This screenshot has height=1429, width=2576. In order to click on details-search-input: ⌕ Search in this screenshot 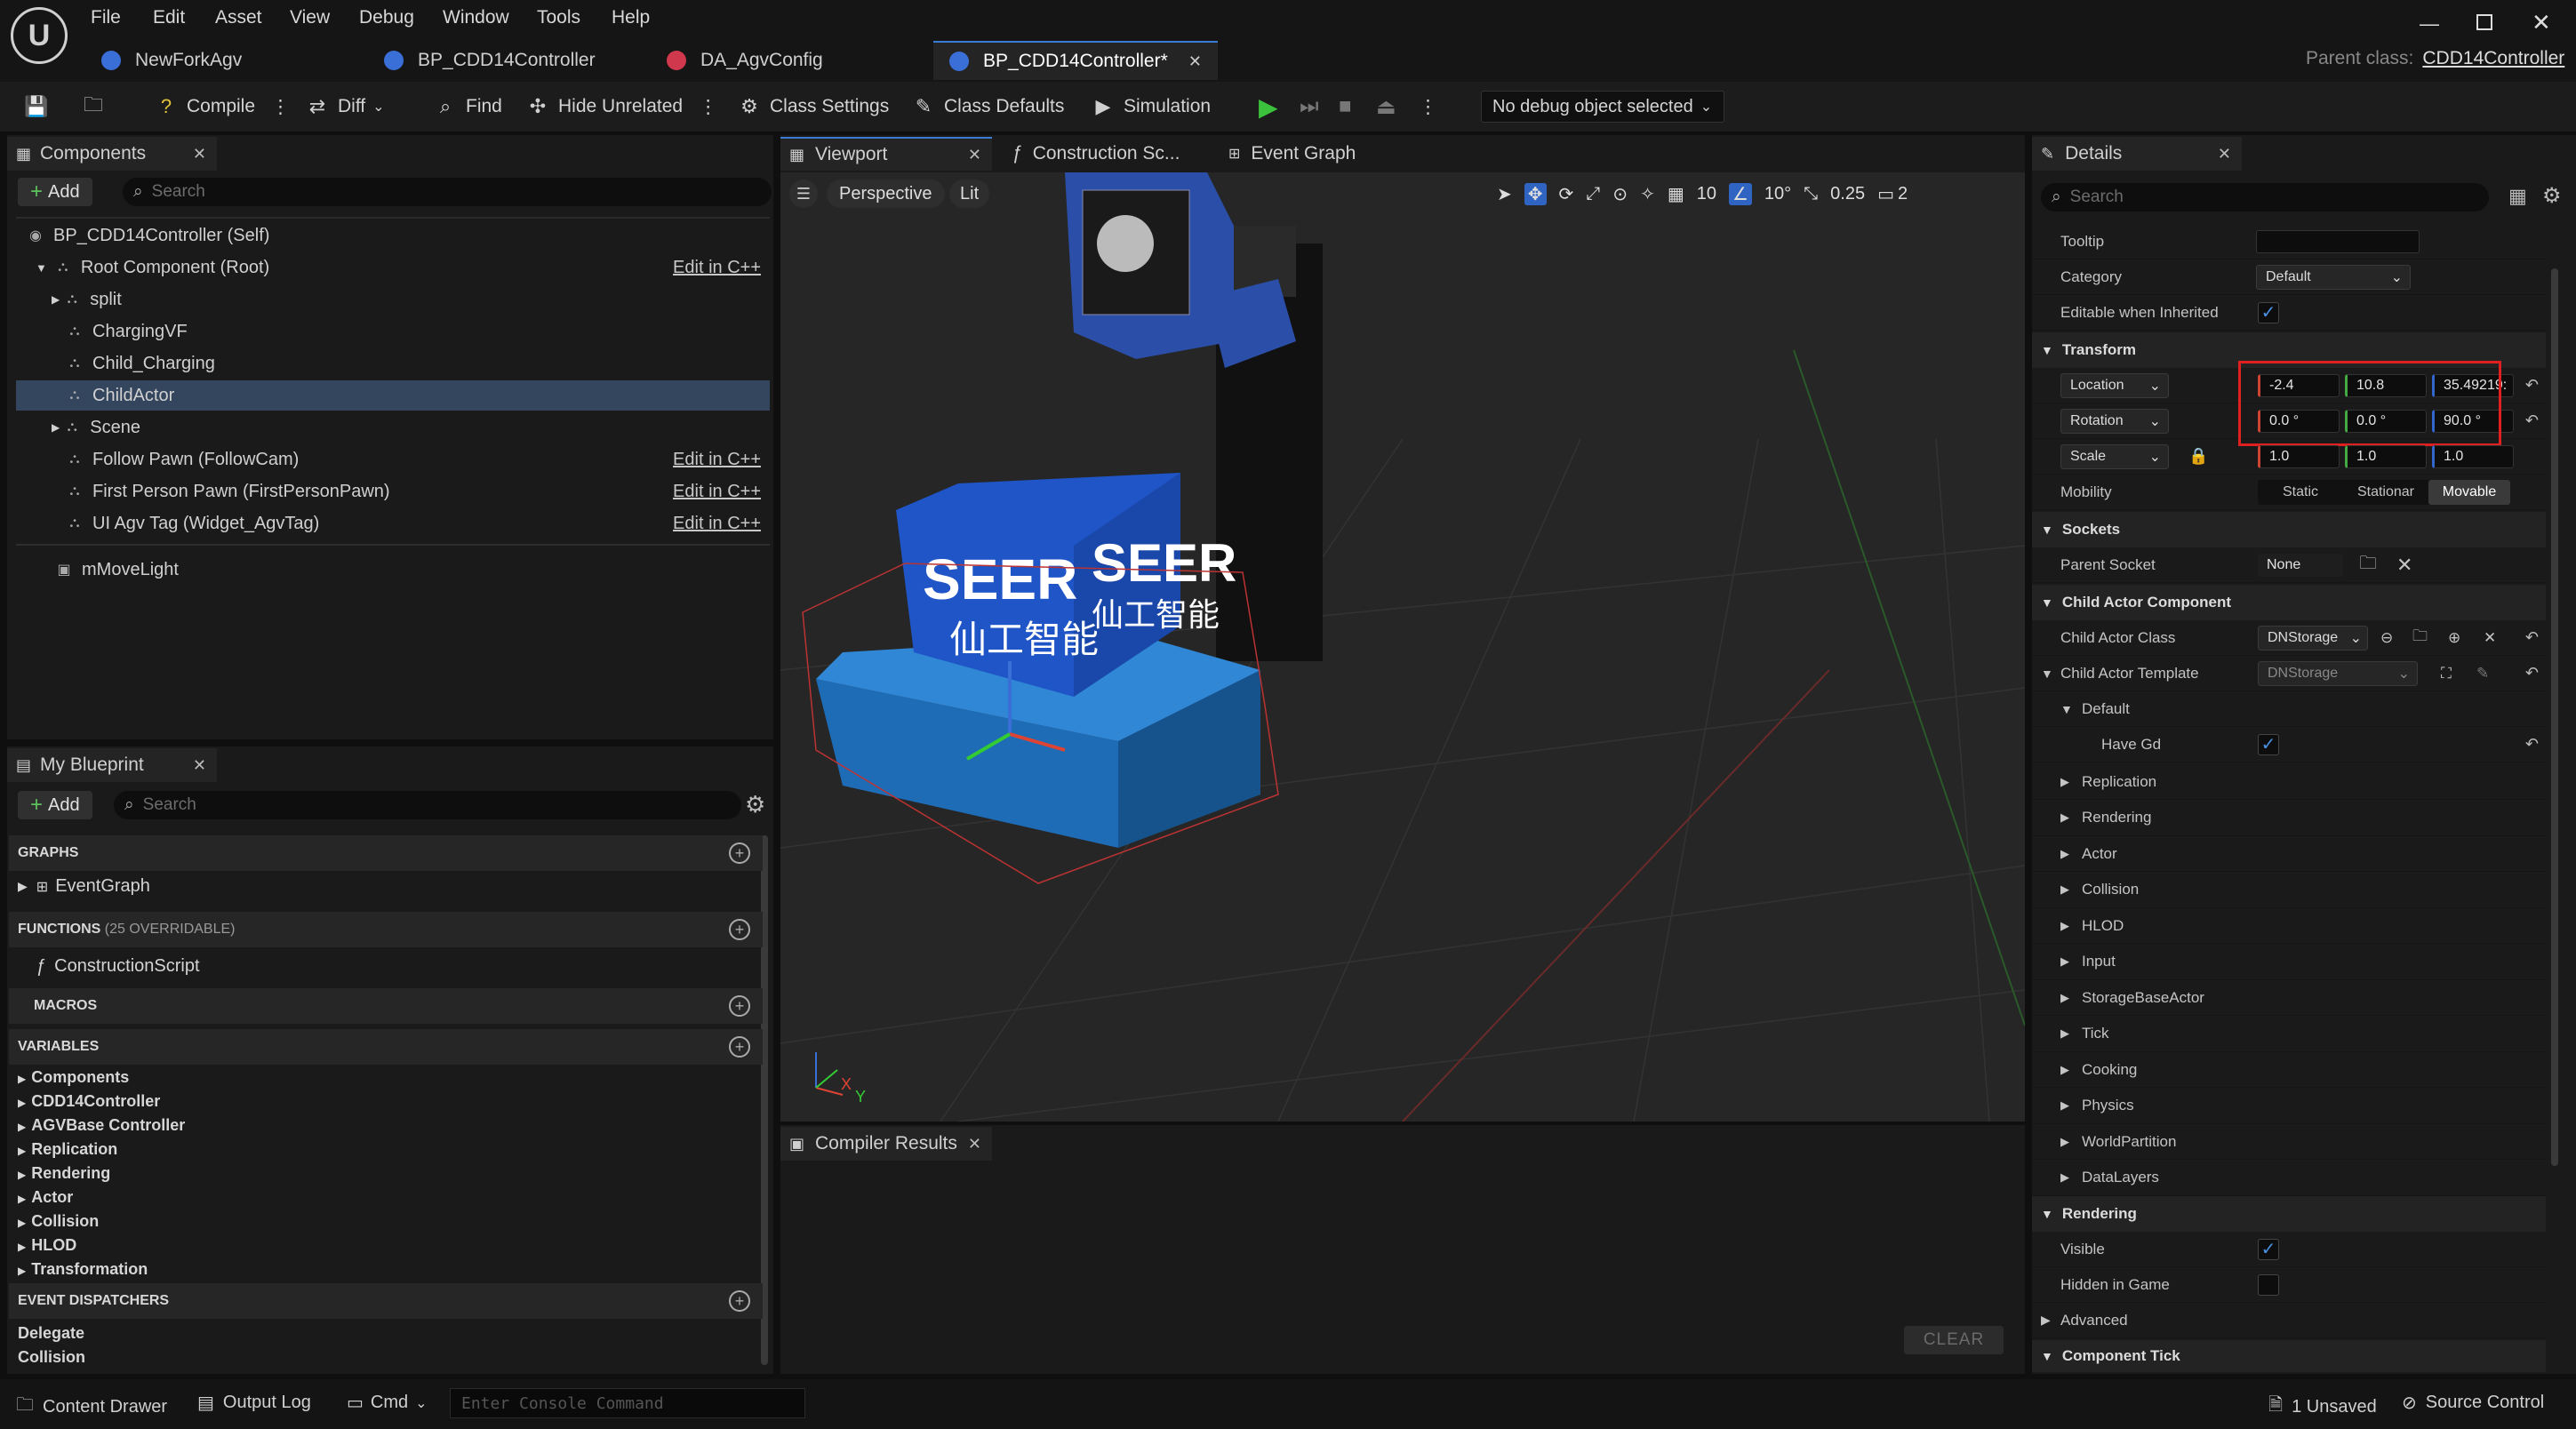, I will do `click(2265, 197)`.